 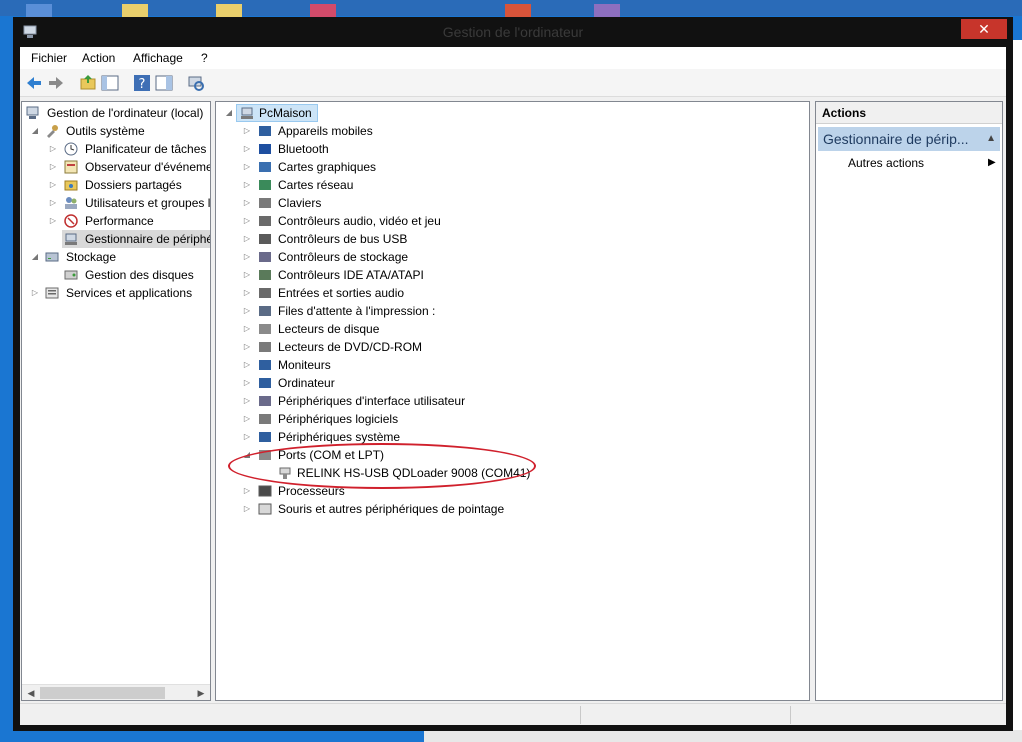 I want to click on collapse-up-icon: ▲, so click(x=991, y=139).